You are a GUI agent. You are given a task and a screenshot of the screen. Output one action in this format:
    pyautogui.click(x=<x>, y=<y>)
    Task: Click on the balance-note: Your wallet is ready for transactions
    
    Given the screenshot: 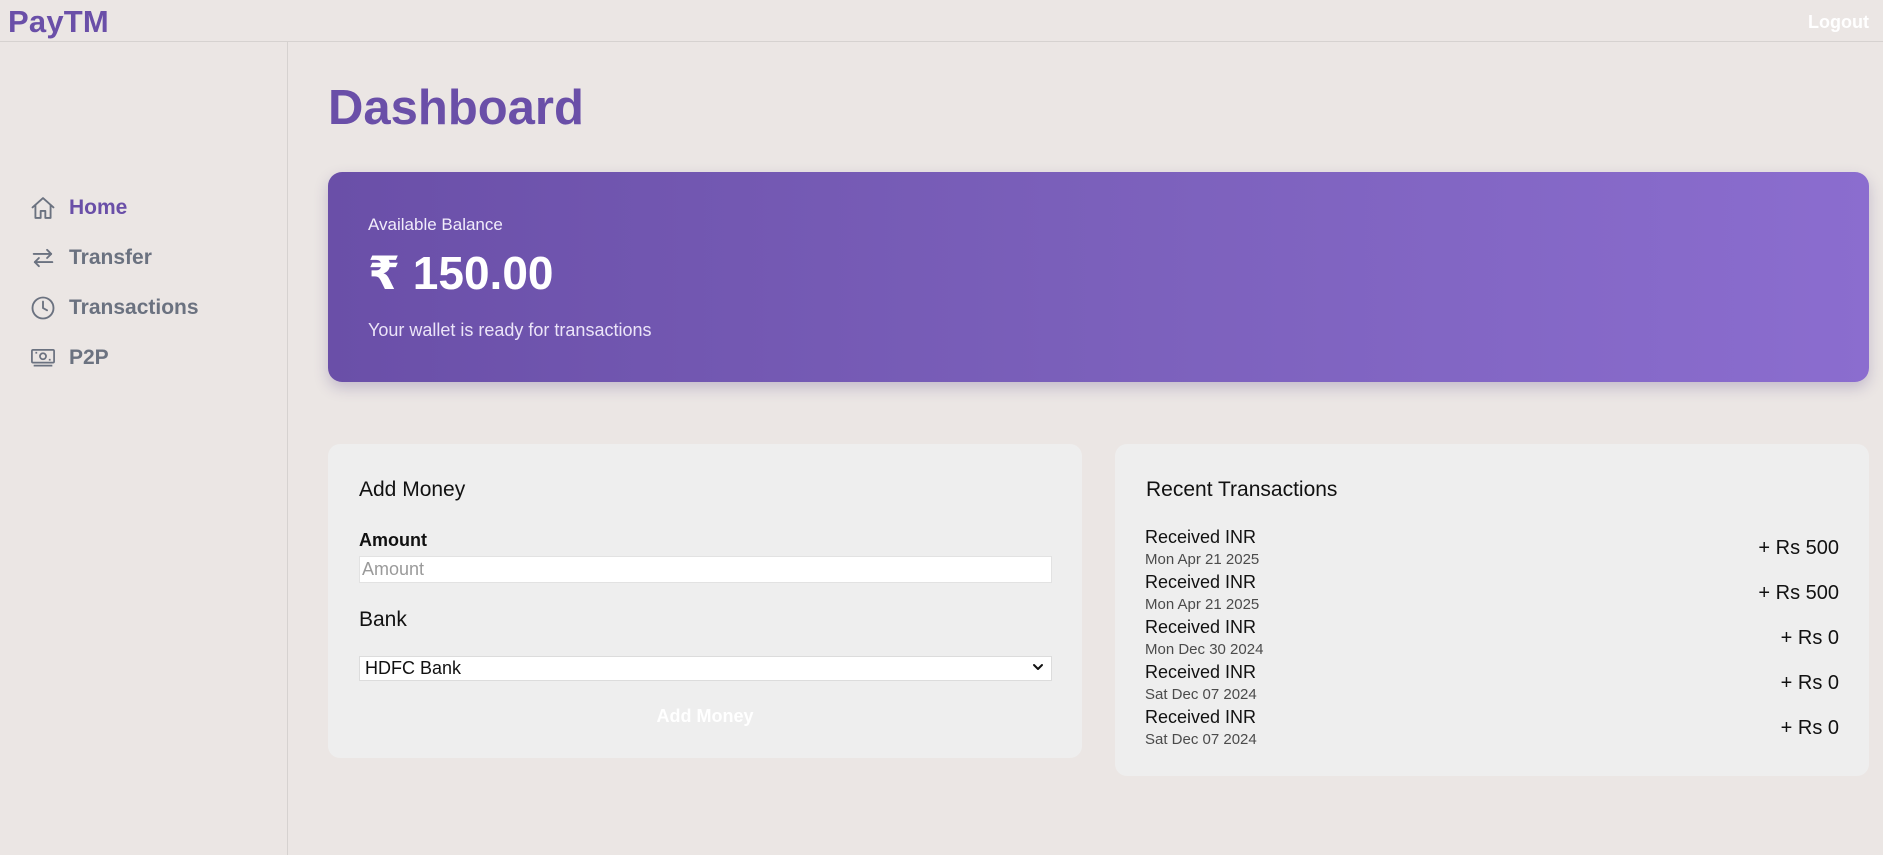 What is the action you would take?
    pyautogui.click(x=510, y=330)
    